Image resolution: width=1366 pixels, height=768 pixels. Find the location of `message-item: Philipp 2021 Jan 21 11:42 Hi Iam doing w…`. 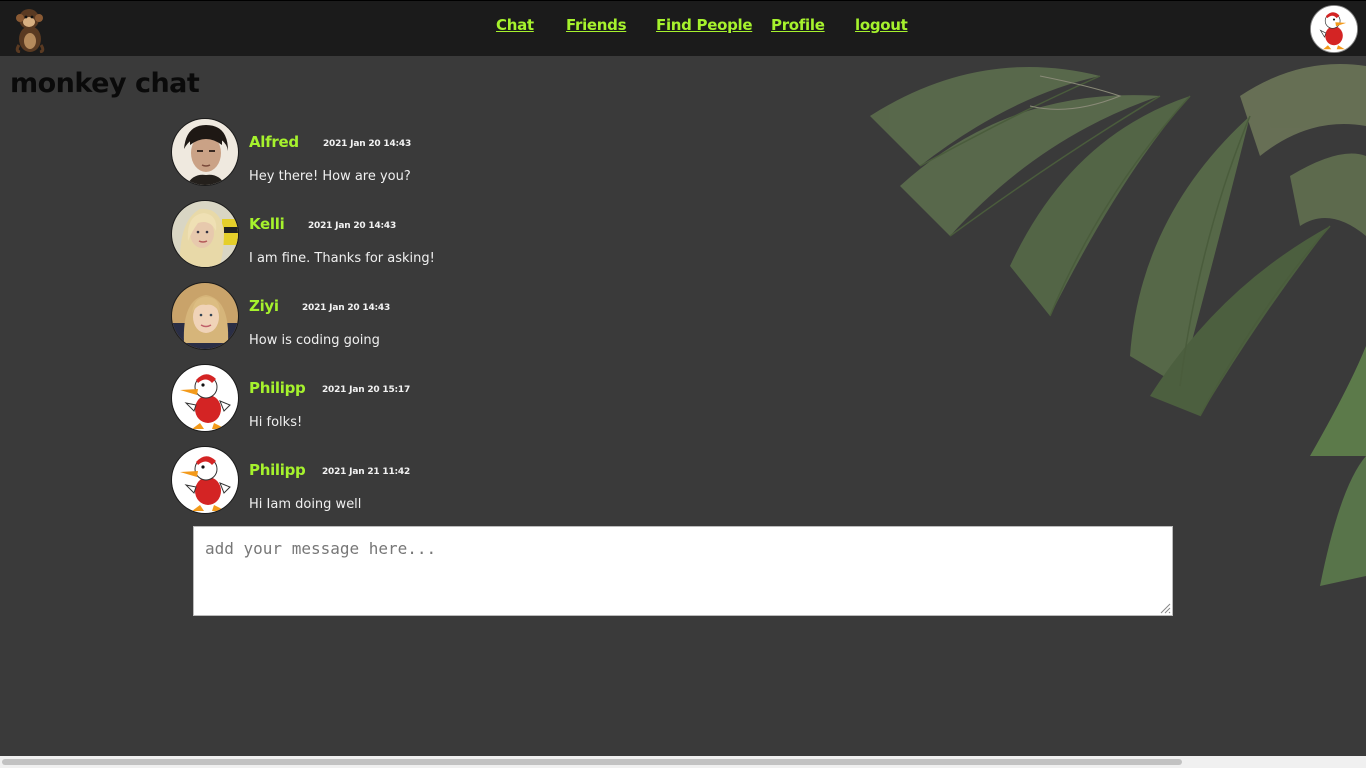

message-item: Philipp 2021 Jan 21 11:42 Hi Iam doing w… is located at coordinates (521, 487).